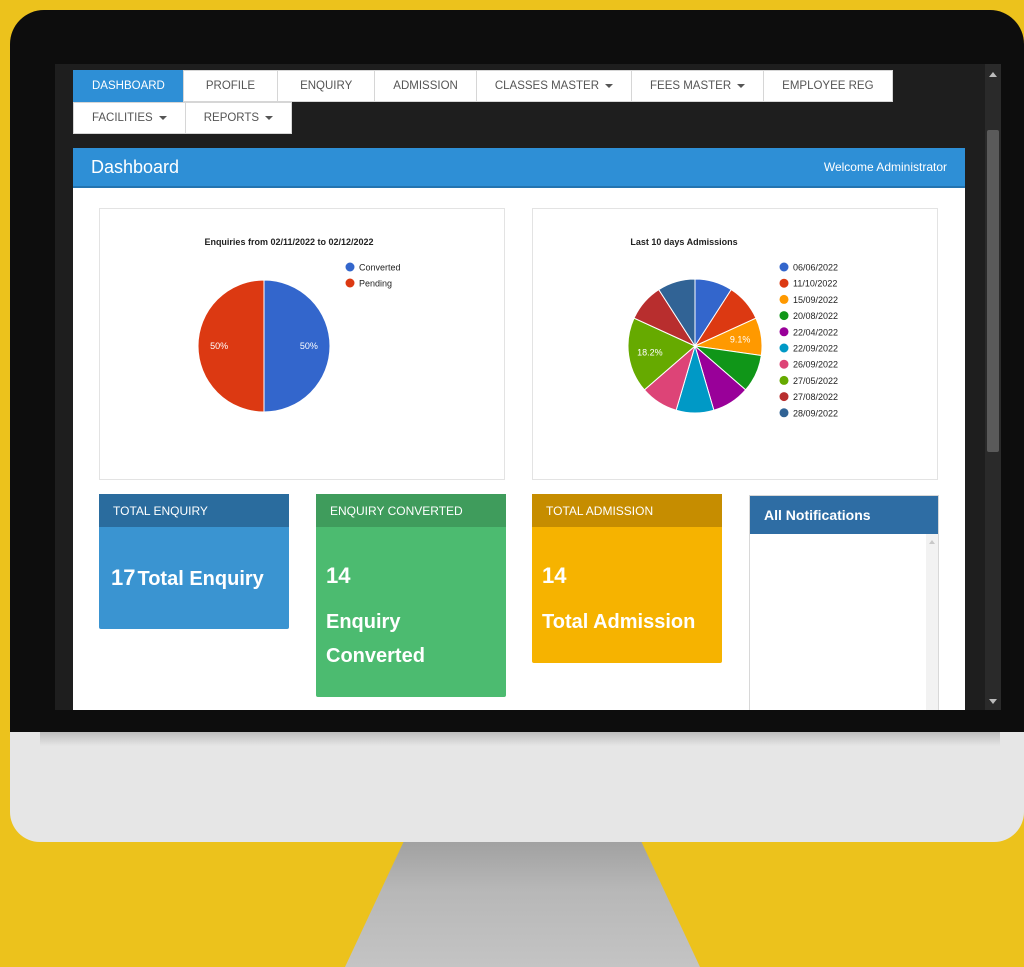  What do you see at coordinates (932, 622) in the screenshot?
I see `notifications-scrollbar` at bounding box center [932, 622].